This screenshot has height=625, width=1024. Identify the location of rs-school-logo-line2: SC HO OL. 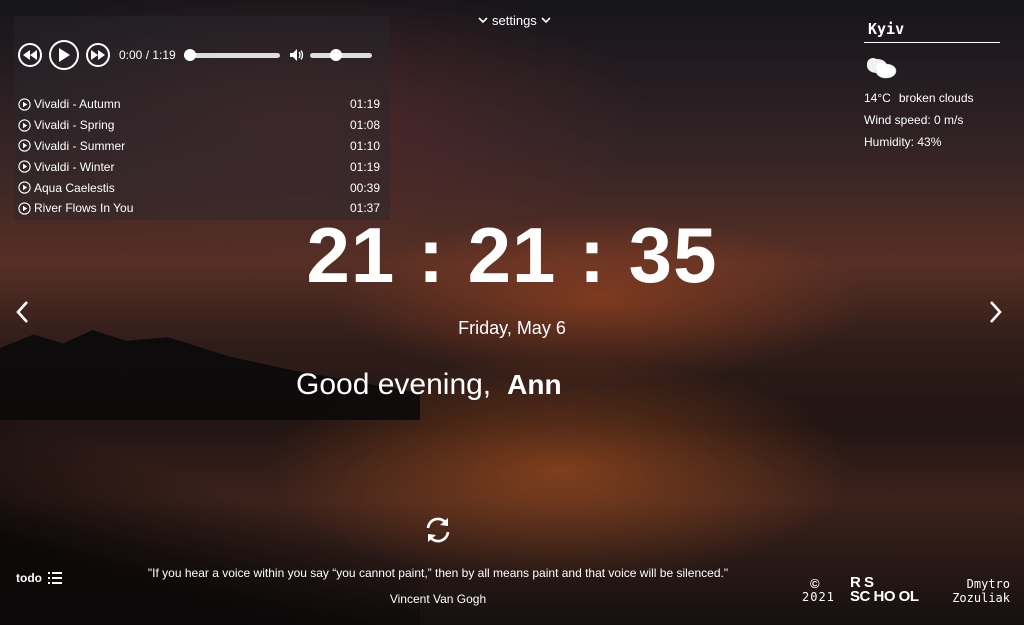
(884, 596).